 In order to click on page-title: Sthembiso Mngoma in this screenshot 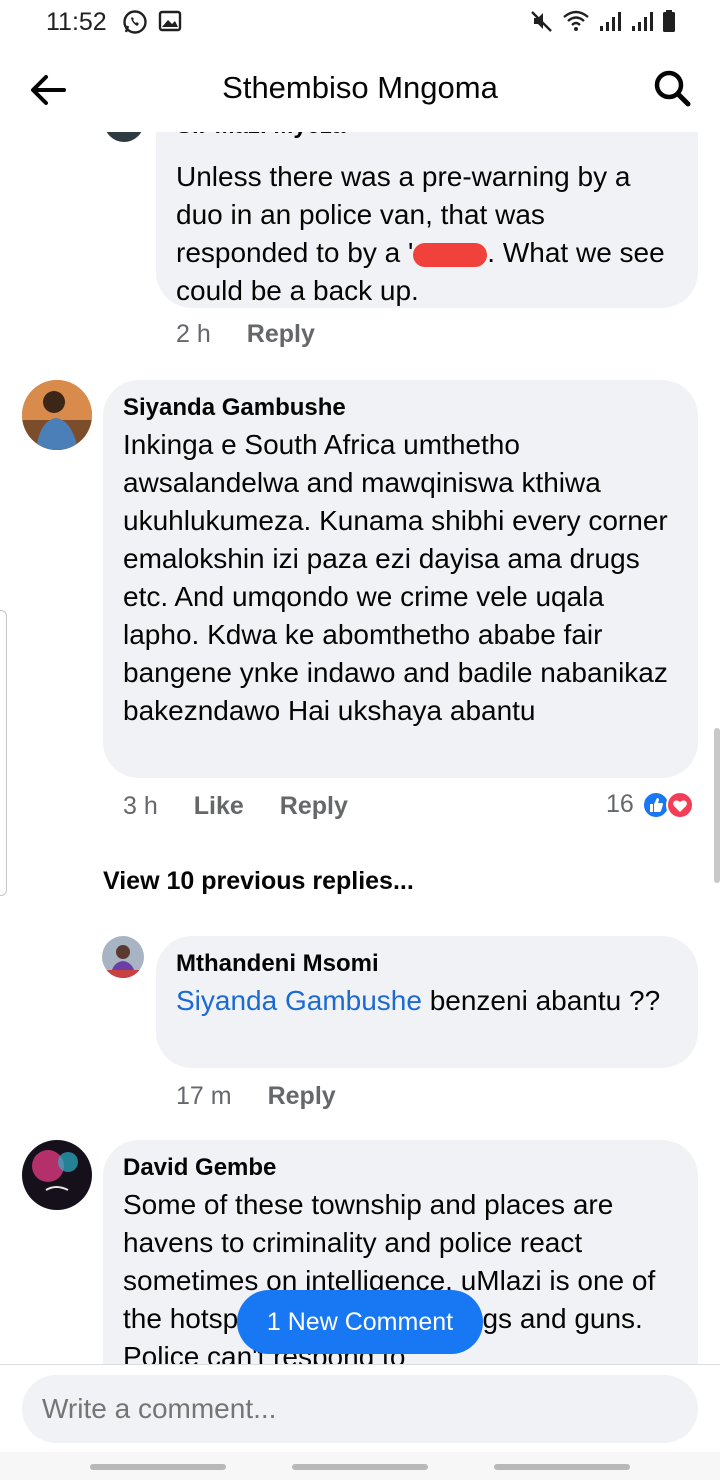, I will do `click(360, 87)`.